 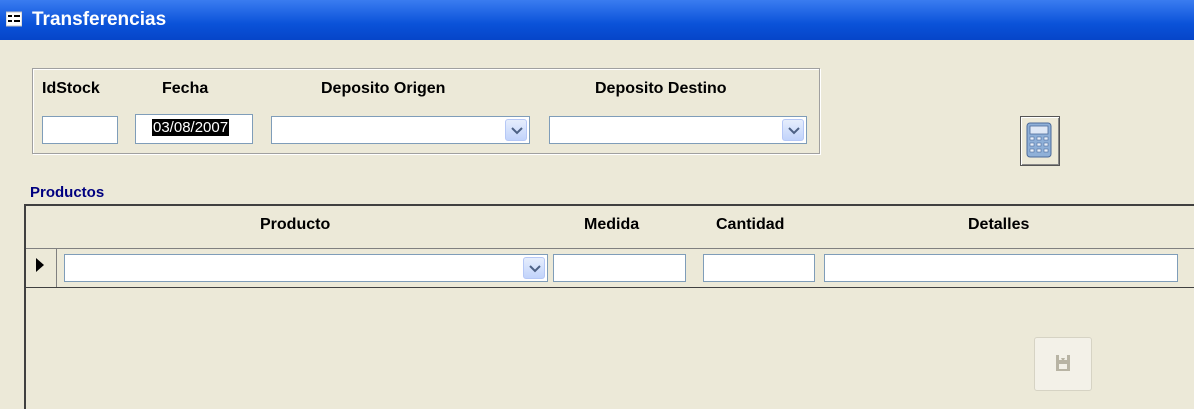 What do you see at coordinates (80, 130) in the screenshot?
I see `idstock-input` at bounding box center [80, 130].